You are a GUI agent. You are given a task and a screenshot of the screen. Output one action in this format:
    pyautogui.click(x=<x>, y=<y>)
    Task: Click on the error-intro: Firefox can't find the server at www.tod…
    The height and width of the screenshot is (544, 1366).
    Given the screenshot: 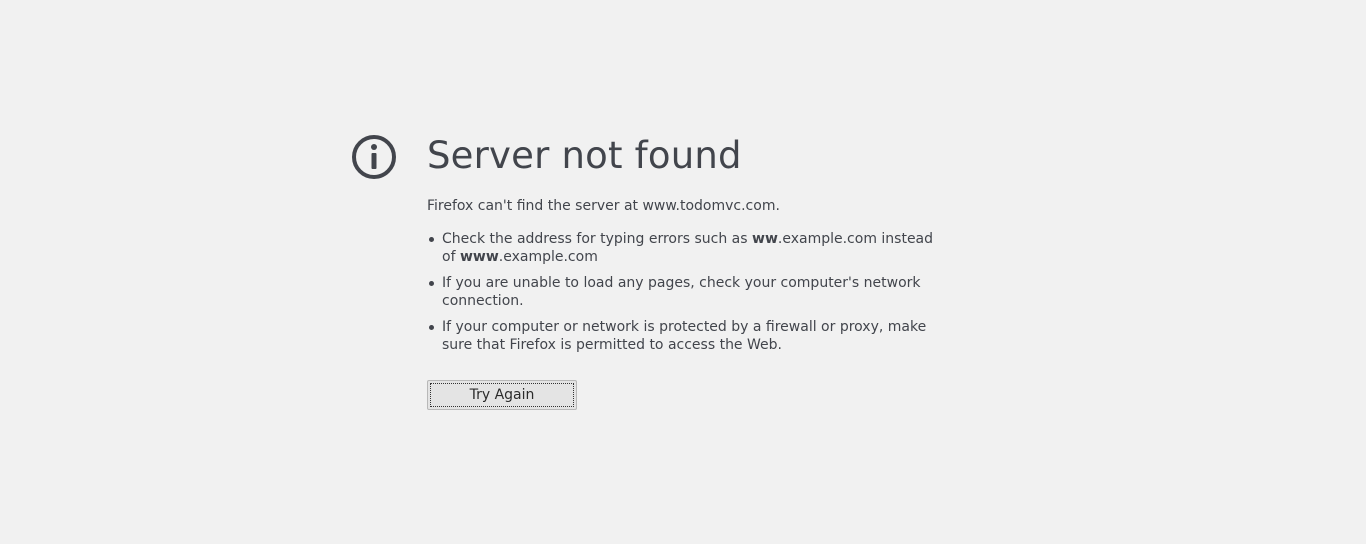 What is the action you would take?
    pyautogui.click(x=603, y=206)
    